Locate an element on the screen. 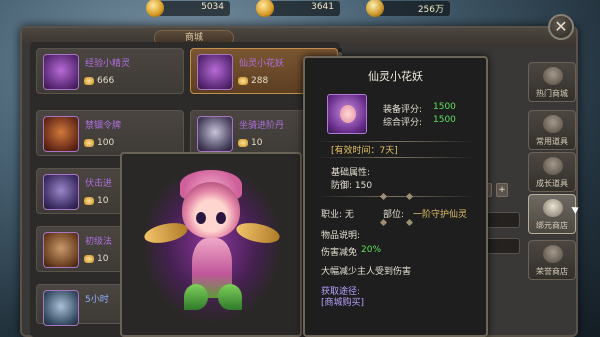 The width and height of the screenshot is (600, 337). item-name: 坐骑进阶丹 is located at coordinates (262, 126).